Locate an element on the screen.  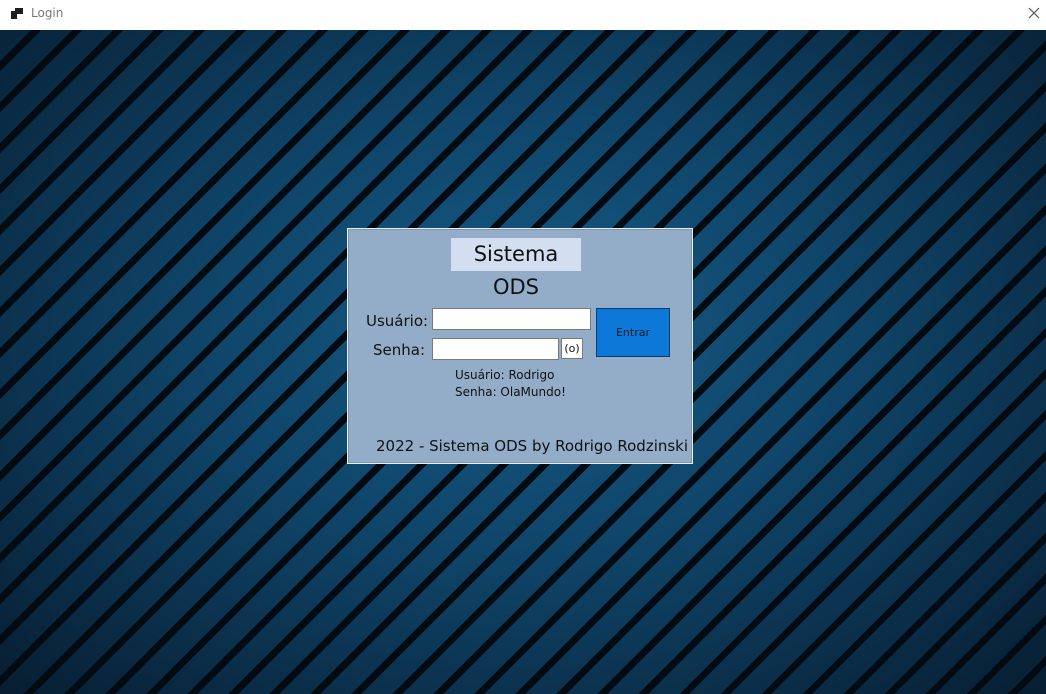
hint-password: Senha: OlaMundo! is located at coordinates (510, 392).